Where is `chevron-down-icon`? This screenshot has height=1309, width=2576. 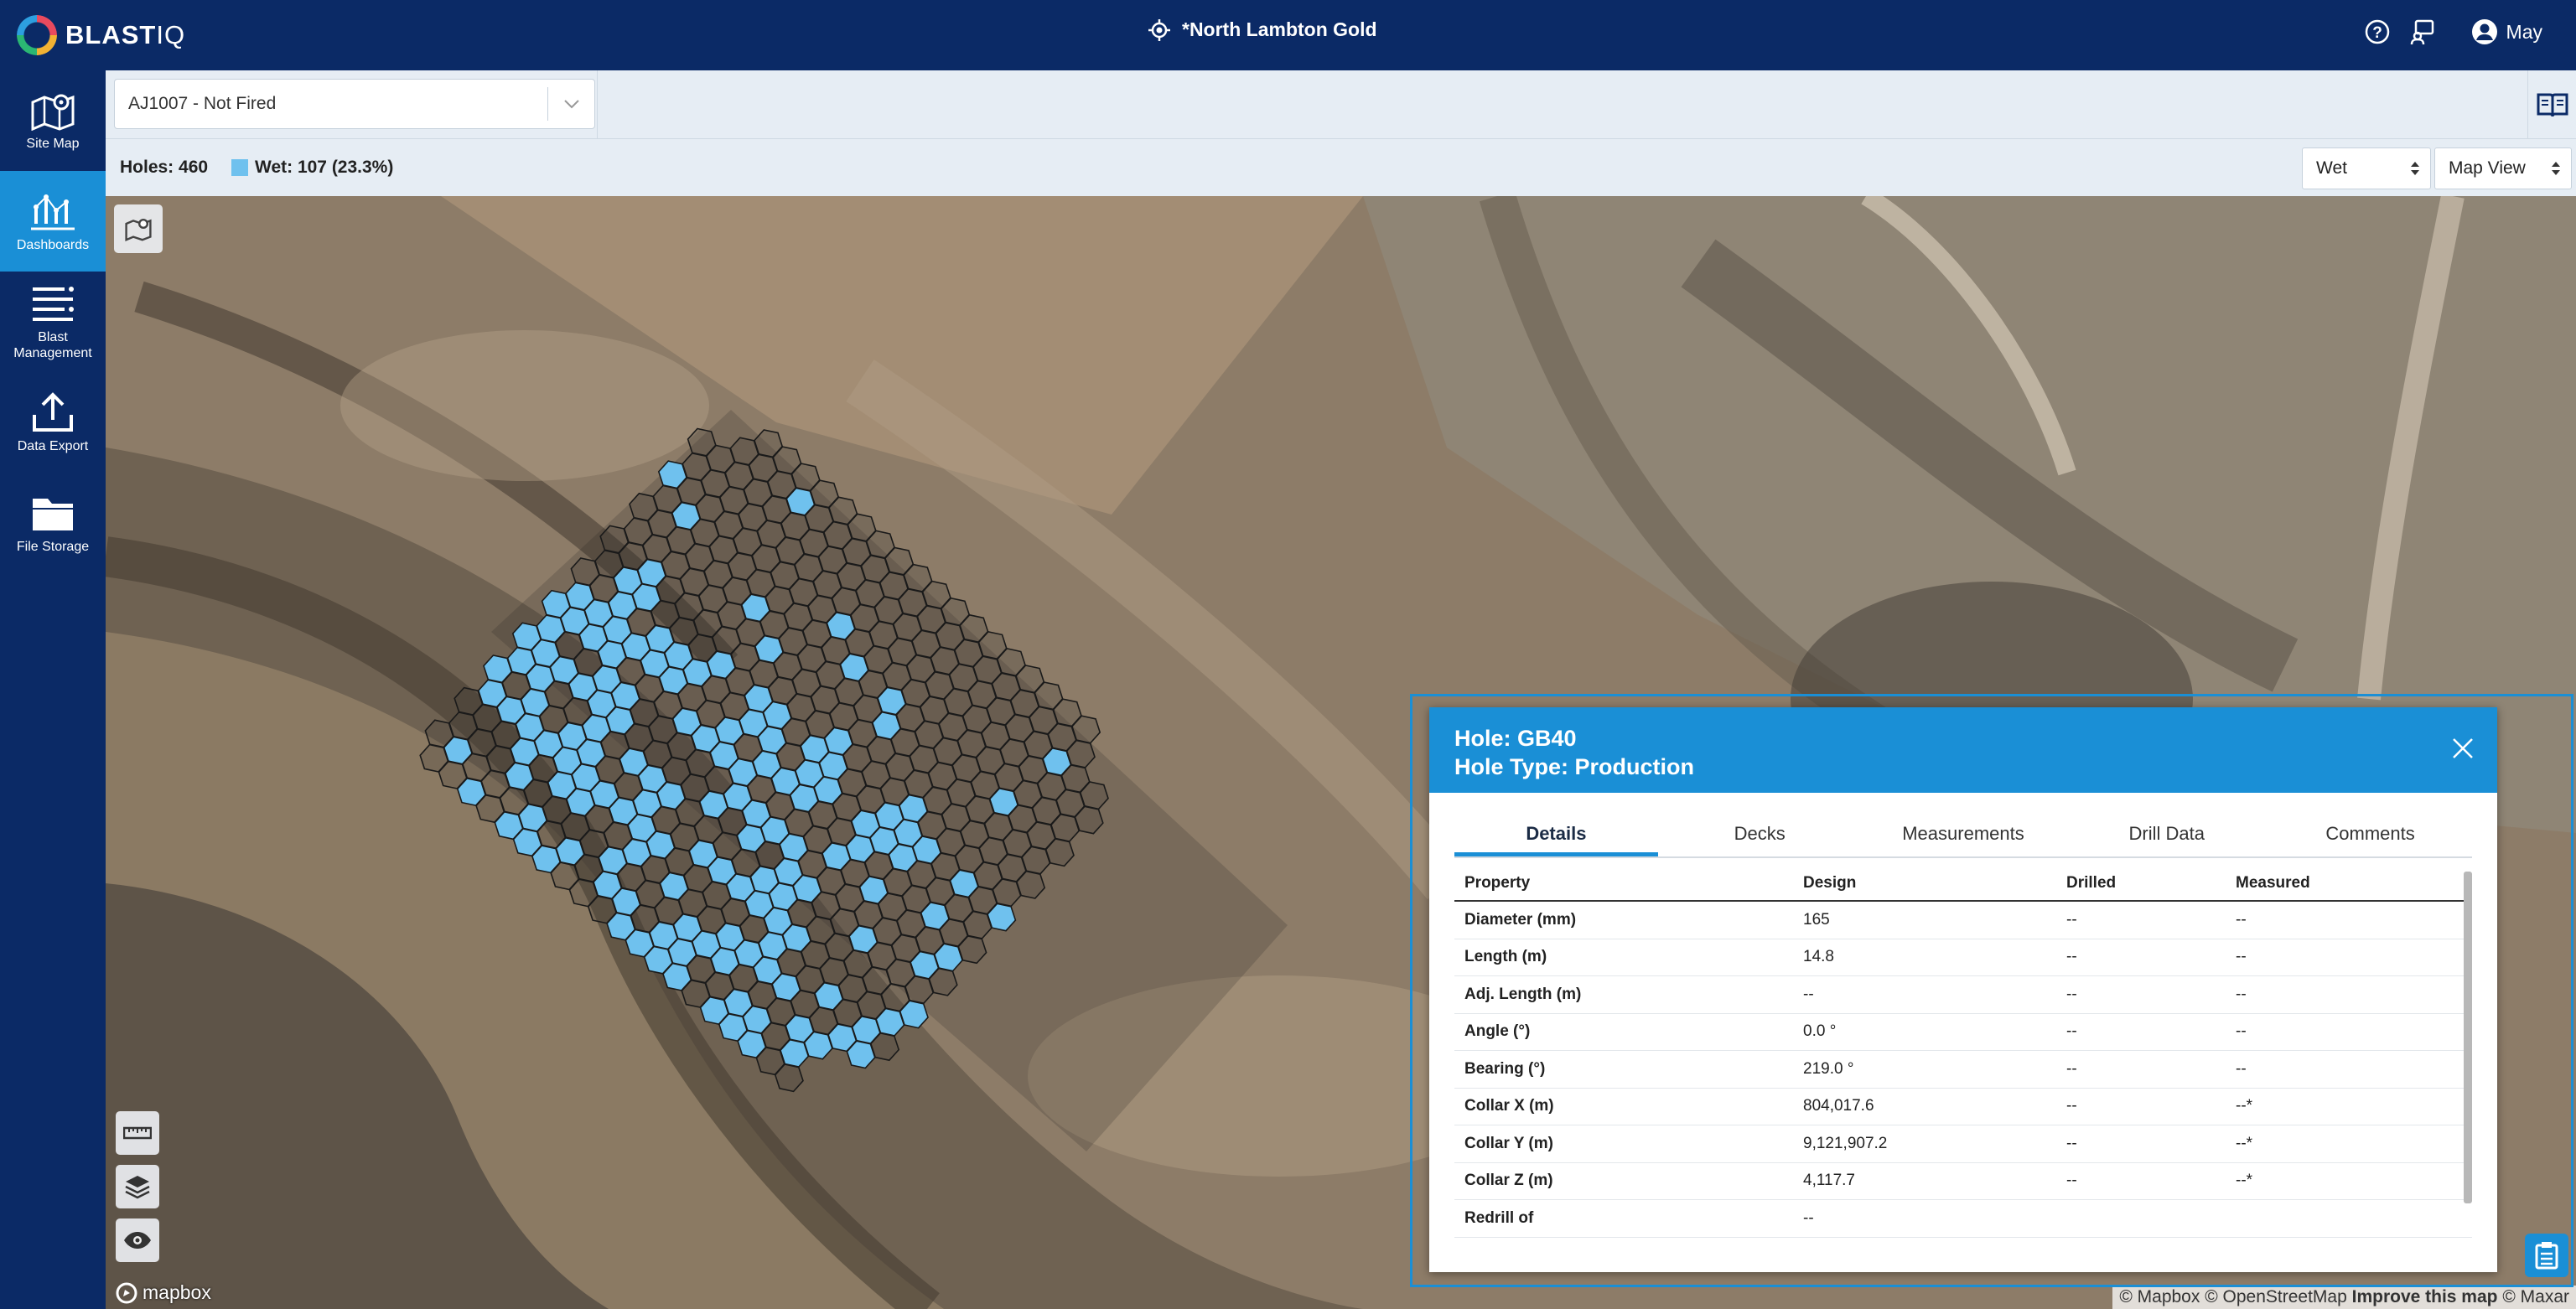 chevron-down-icon is located at coordinates (570, 104).